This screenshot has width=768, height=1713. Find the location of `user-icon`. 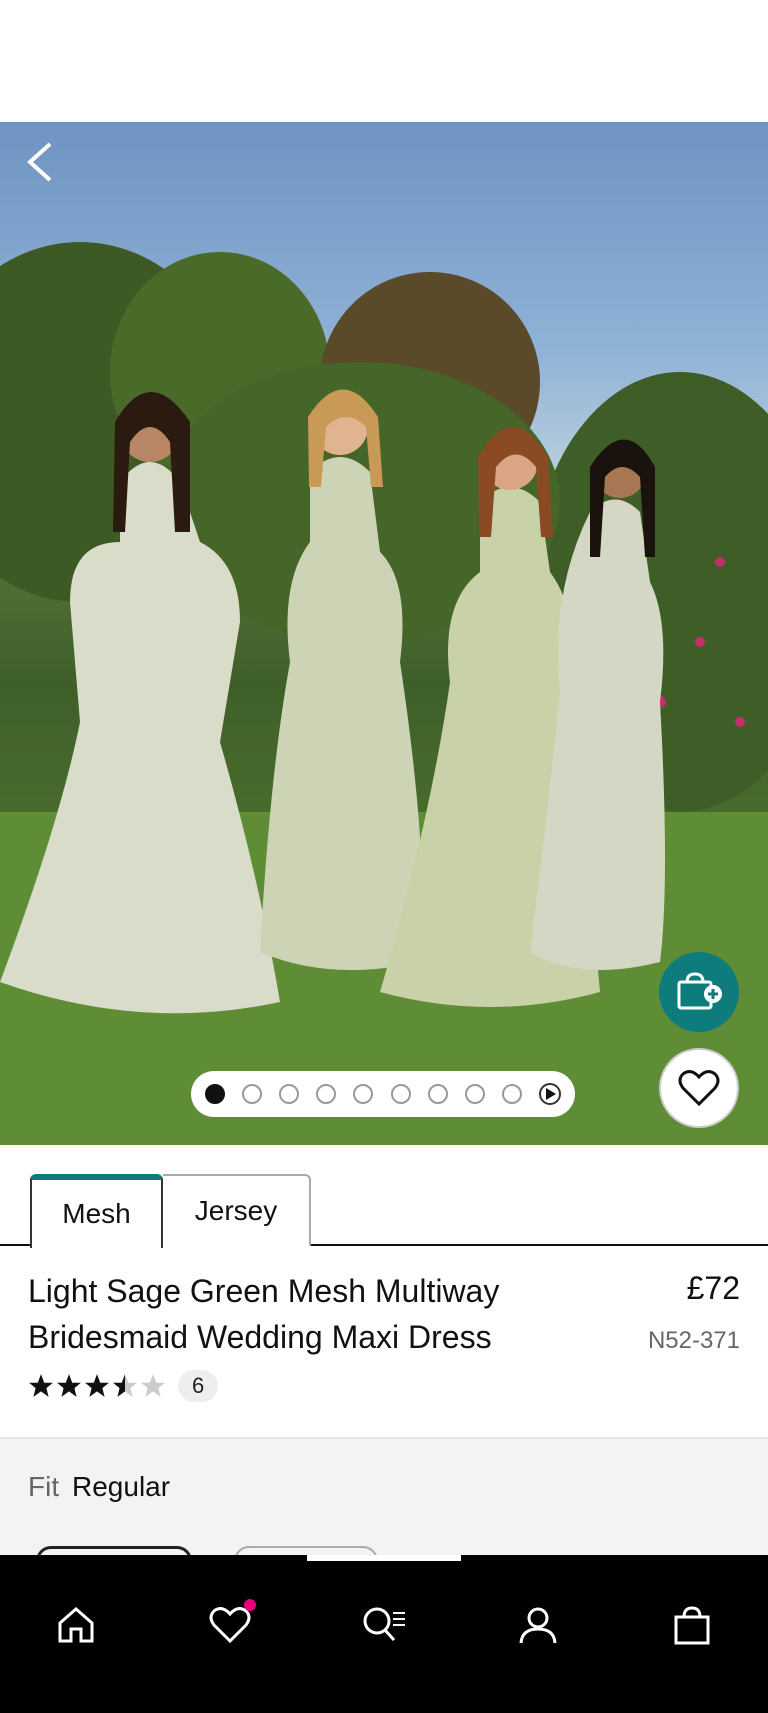

user-icon is located at coordinates (538, 1625).